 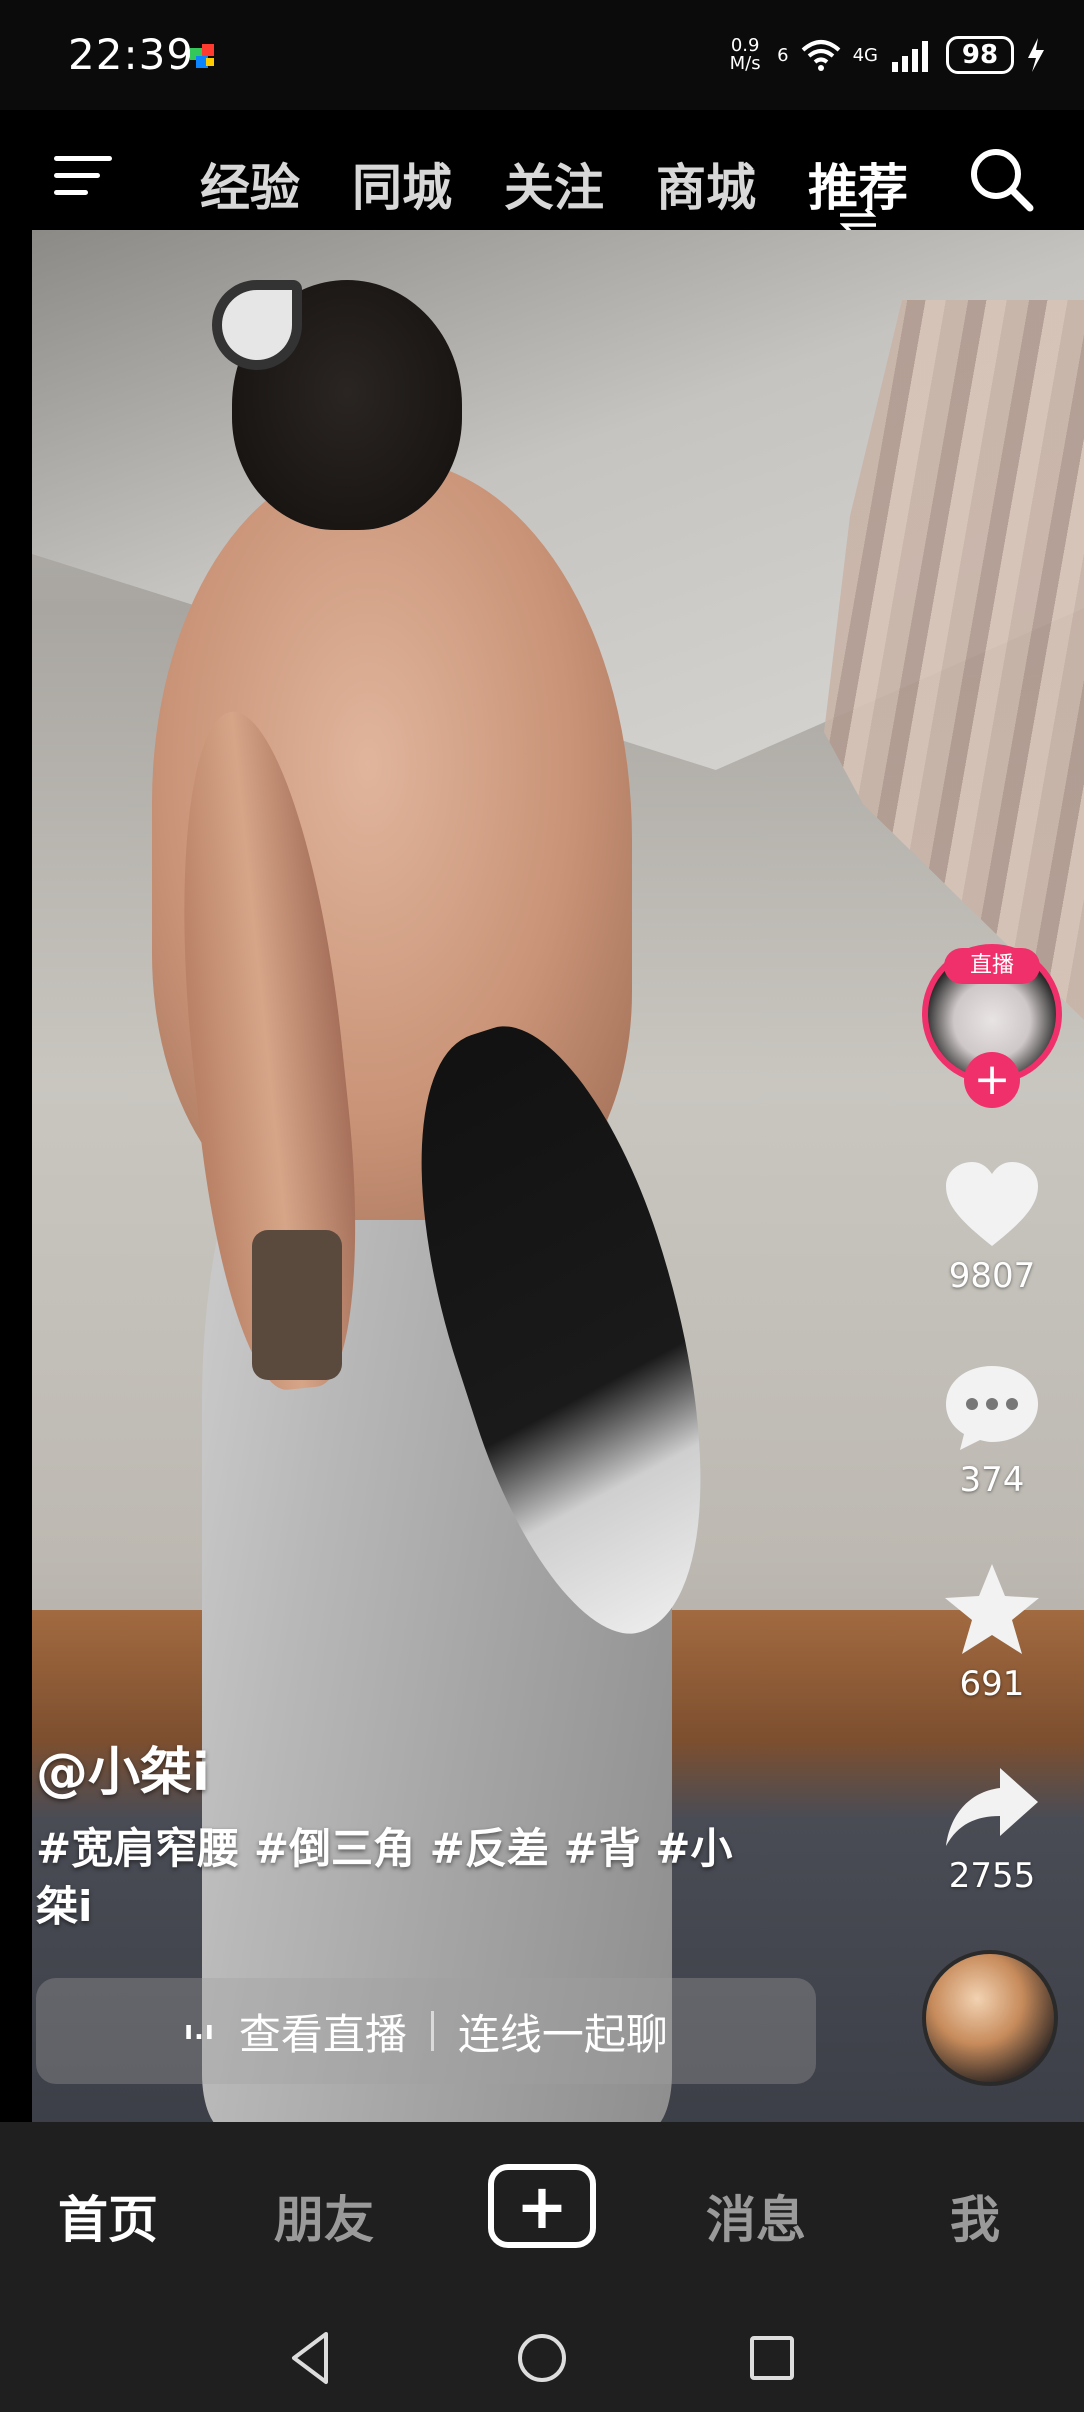 I want to click on star-icon, so click(x=992, y=1610).